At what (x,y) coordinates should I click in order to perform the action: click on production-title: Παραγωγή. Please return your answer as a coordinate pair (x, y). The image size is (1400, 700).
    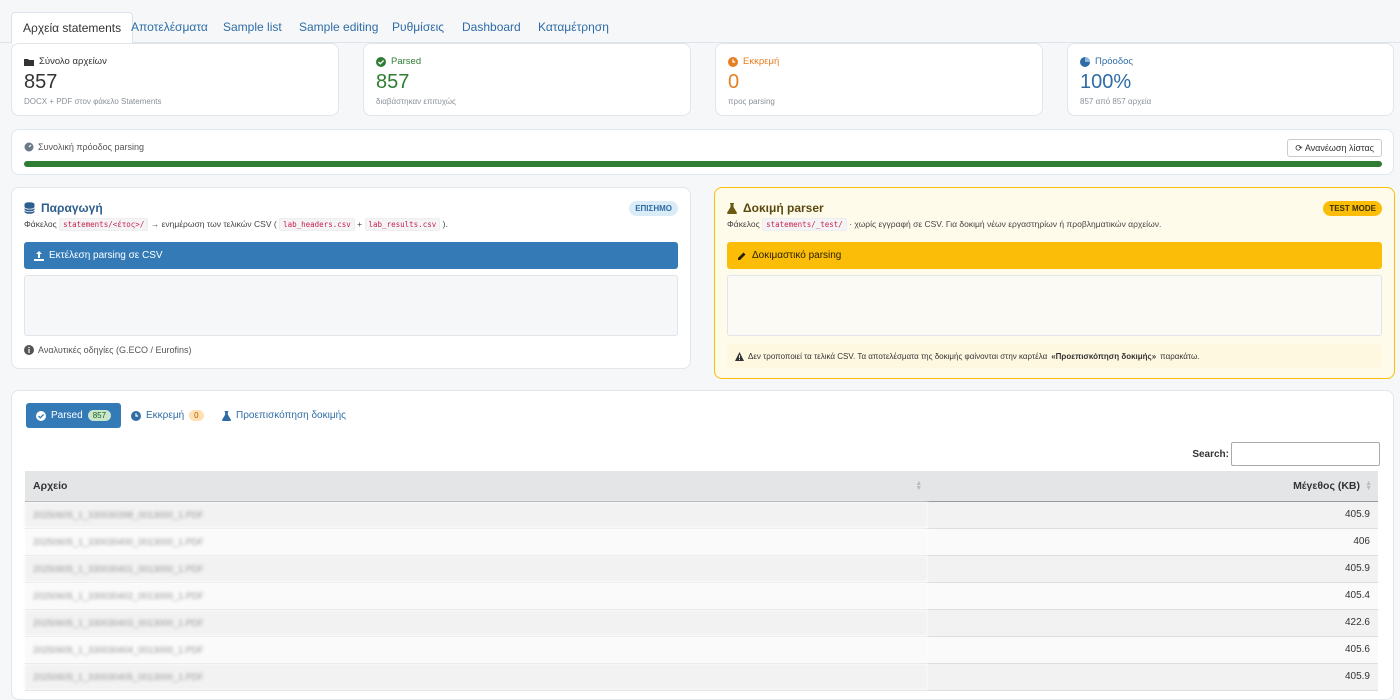
    Looking at the image, I should click on (72, 208).